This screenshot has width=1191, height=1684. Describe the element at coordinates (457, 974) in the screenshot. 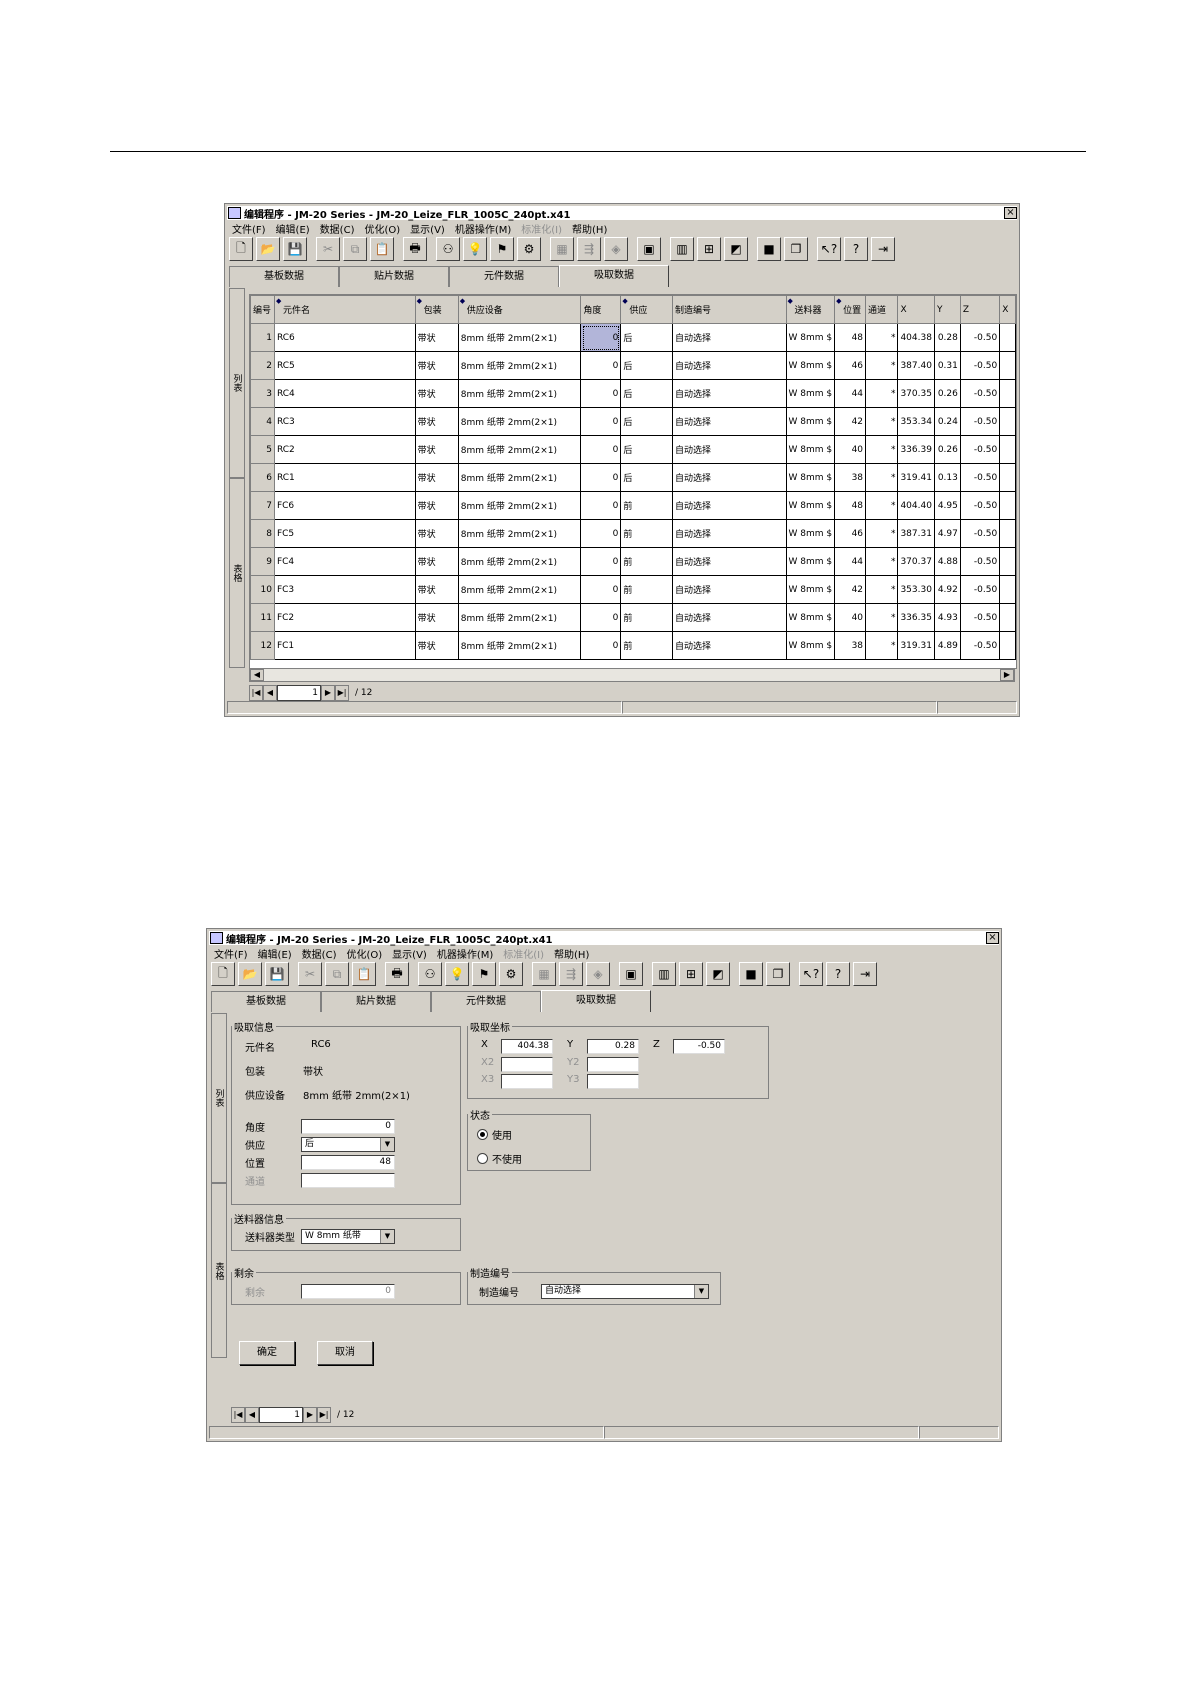

I see `bulb-icon: 💡` at that location.